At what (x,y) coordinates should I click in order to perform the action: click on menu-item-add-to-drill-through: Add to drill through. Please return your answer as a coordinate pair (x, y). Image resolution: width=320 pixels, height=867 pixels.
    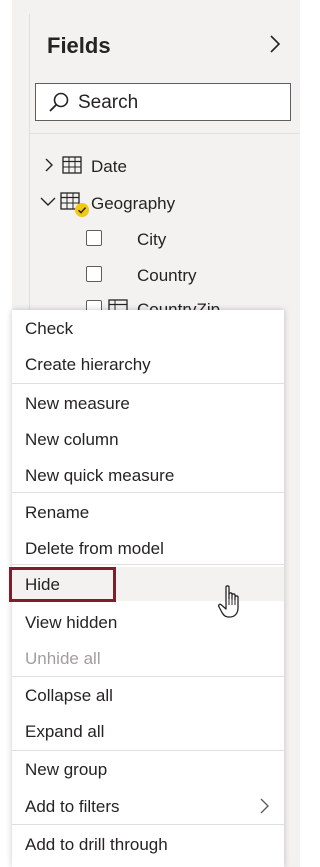
    Looking at the image, I should click on (148, 844).